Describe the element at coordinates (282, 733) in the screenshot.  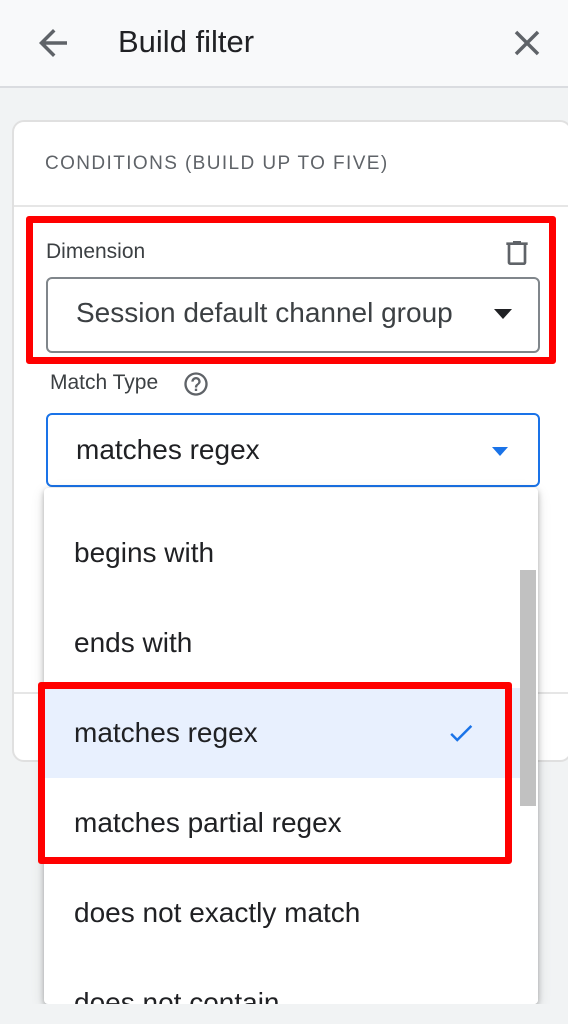
I see `option-matches-regex: matches regex` at that location.